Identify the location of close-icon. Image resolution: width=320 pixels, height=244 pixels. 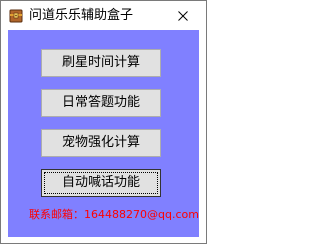
(183, 15).